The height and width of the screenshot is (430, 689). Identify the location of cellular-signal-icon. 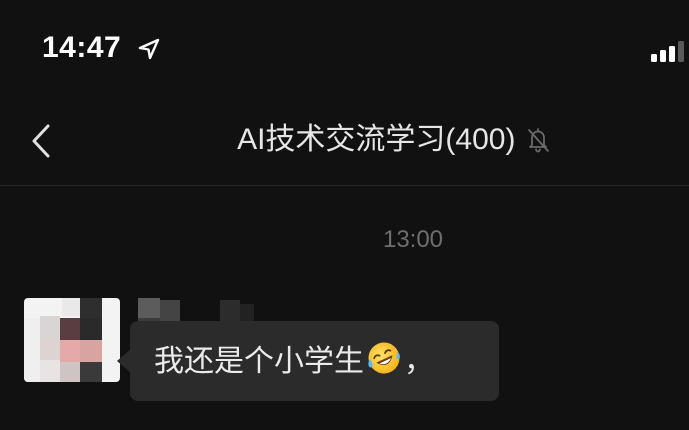
(667, 51).